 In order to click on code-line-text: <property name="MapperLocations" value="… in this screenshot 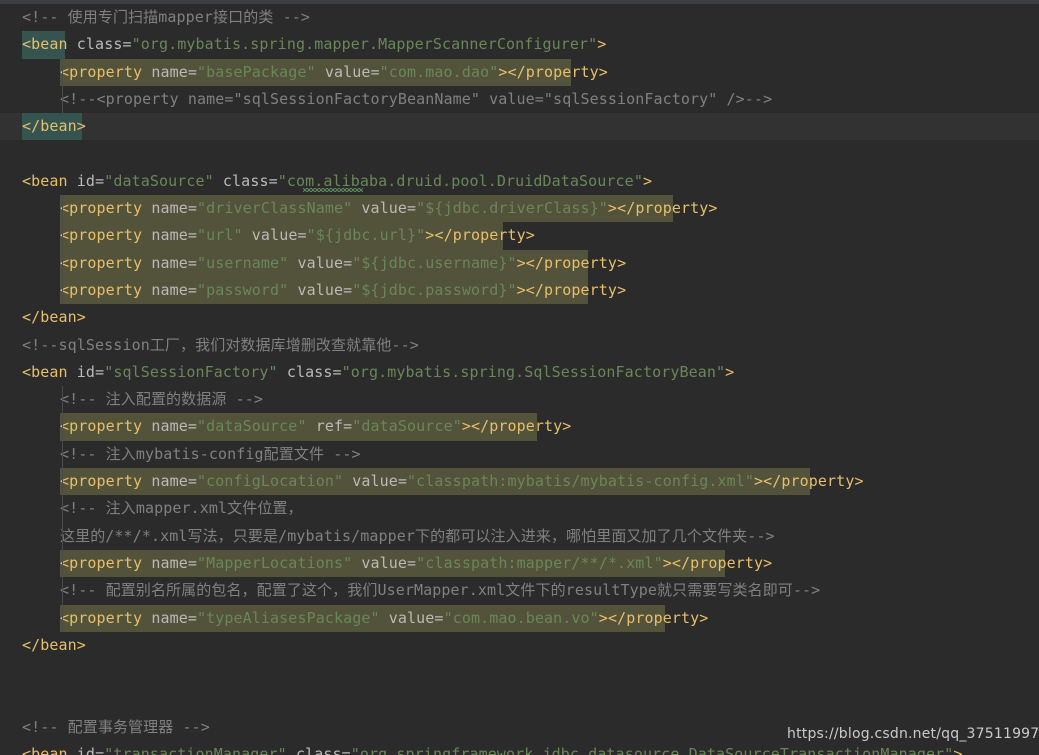, I will do `click(416, 563)`.